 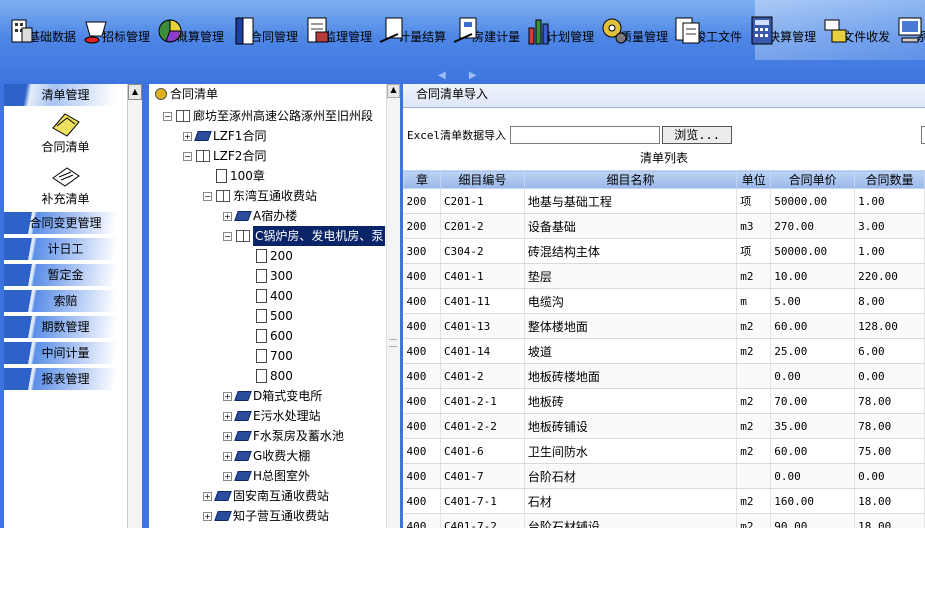 What do you see at coordinates (631, 276) in the screenshot?
I see `table-cell: 垫层` at bounding box center [631, 276].